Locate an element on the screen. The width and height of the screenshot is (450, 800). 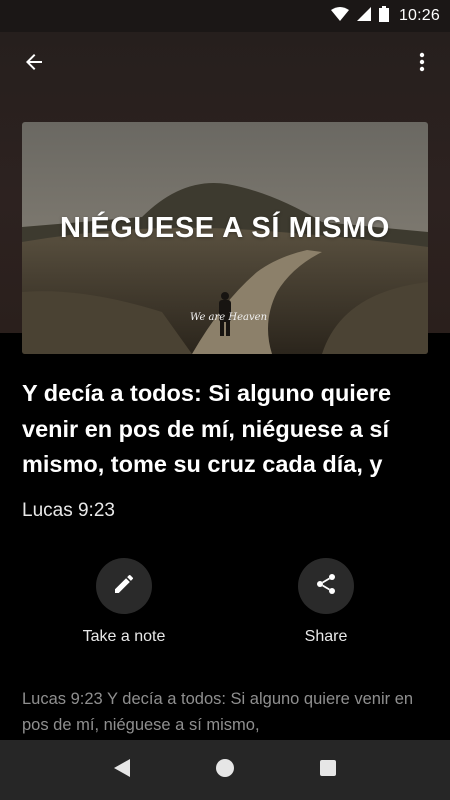
share-action: Share is located at coordinates (326, 602).